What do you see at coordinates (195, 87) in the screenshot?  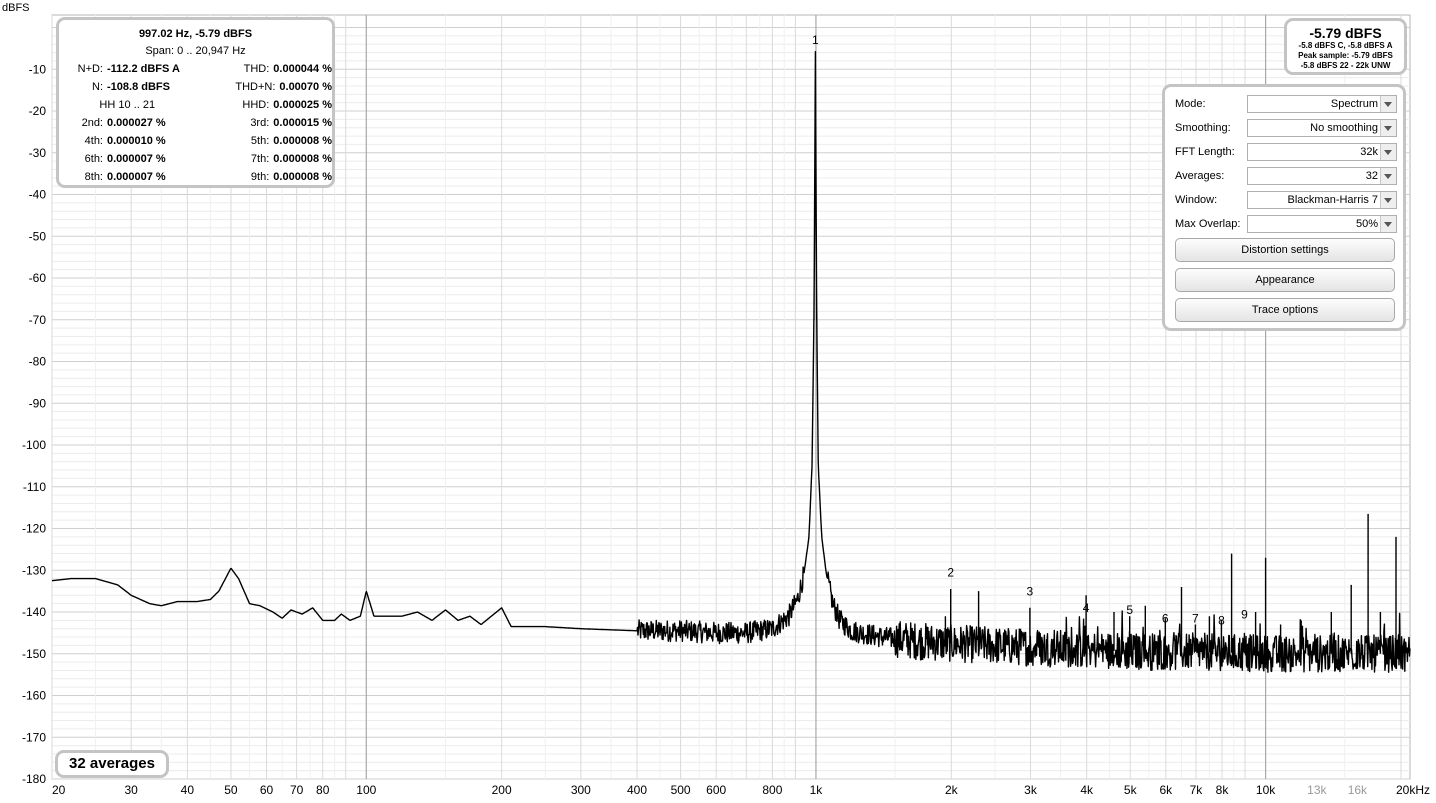 I see `stats-row: N: -108.8 dBFS THD+N: 0.00070 %` at bounding box center [195, 87].